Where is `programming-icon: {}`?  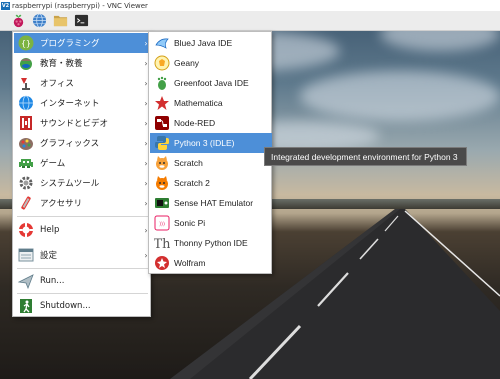
programming-icon: {} is located at coordinates (26, 43).